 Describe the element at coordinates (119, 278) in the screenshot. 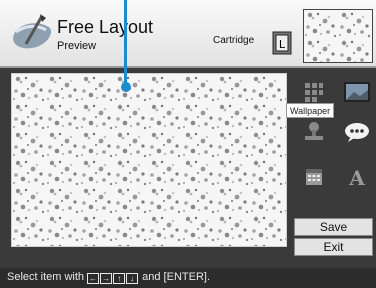

I see `up-key-icon: ↑` at that location.